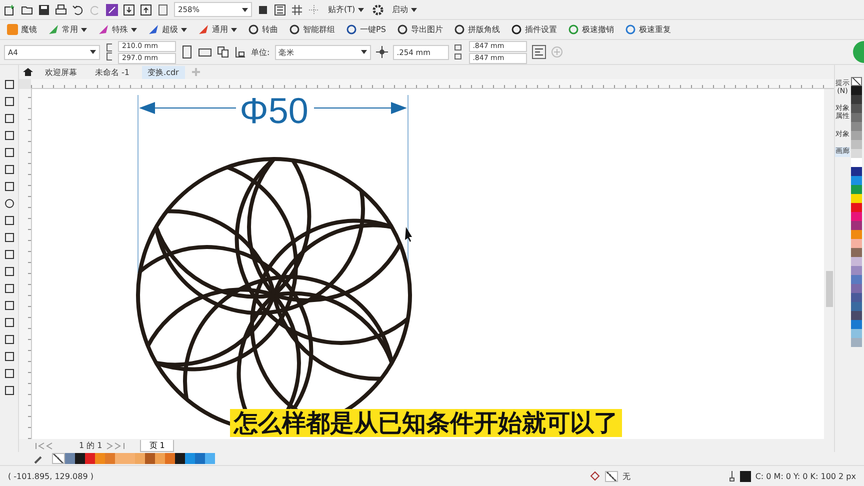 The image size is (864, 486). What do you see at coordinates (420, 30) in the screenshot?
I see `plugin-button: 导出图片` at bounding box center [420, 30].